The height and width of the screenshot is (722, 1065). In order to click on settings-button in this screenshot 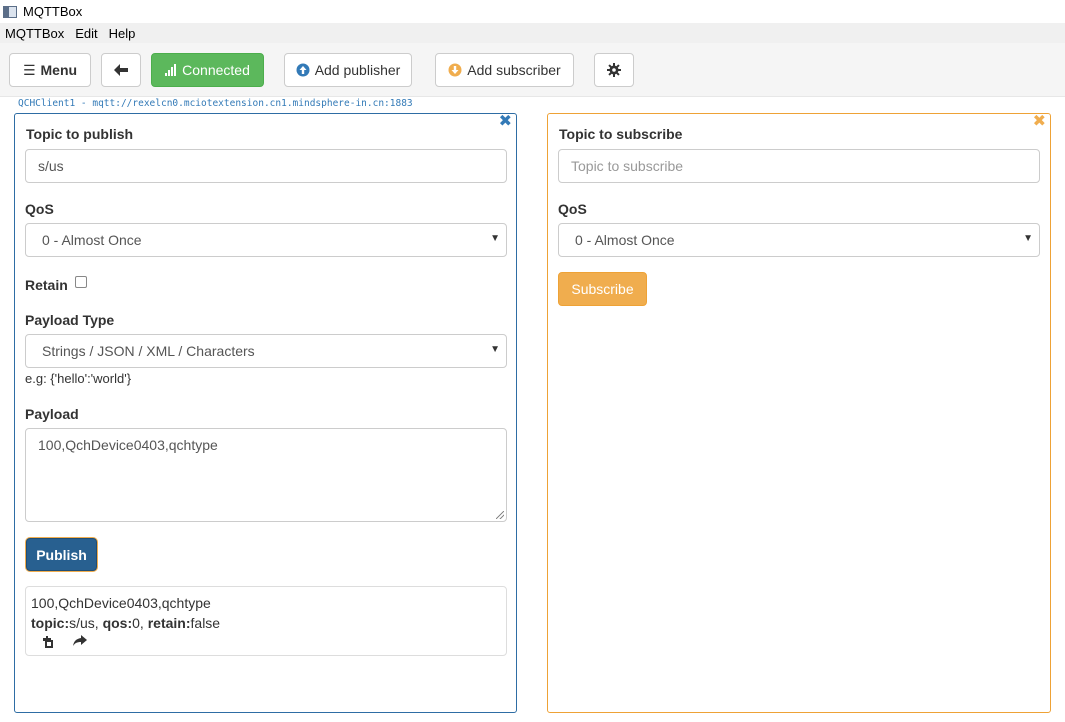, I will do `click(614, 70)`.